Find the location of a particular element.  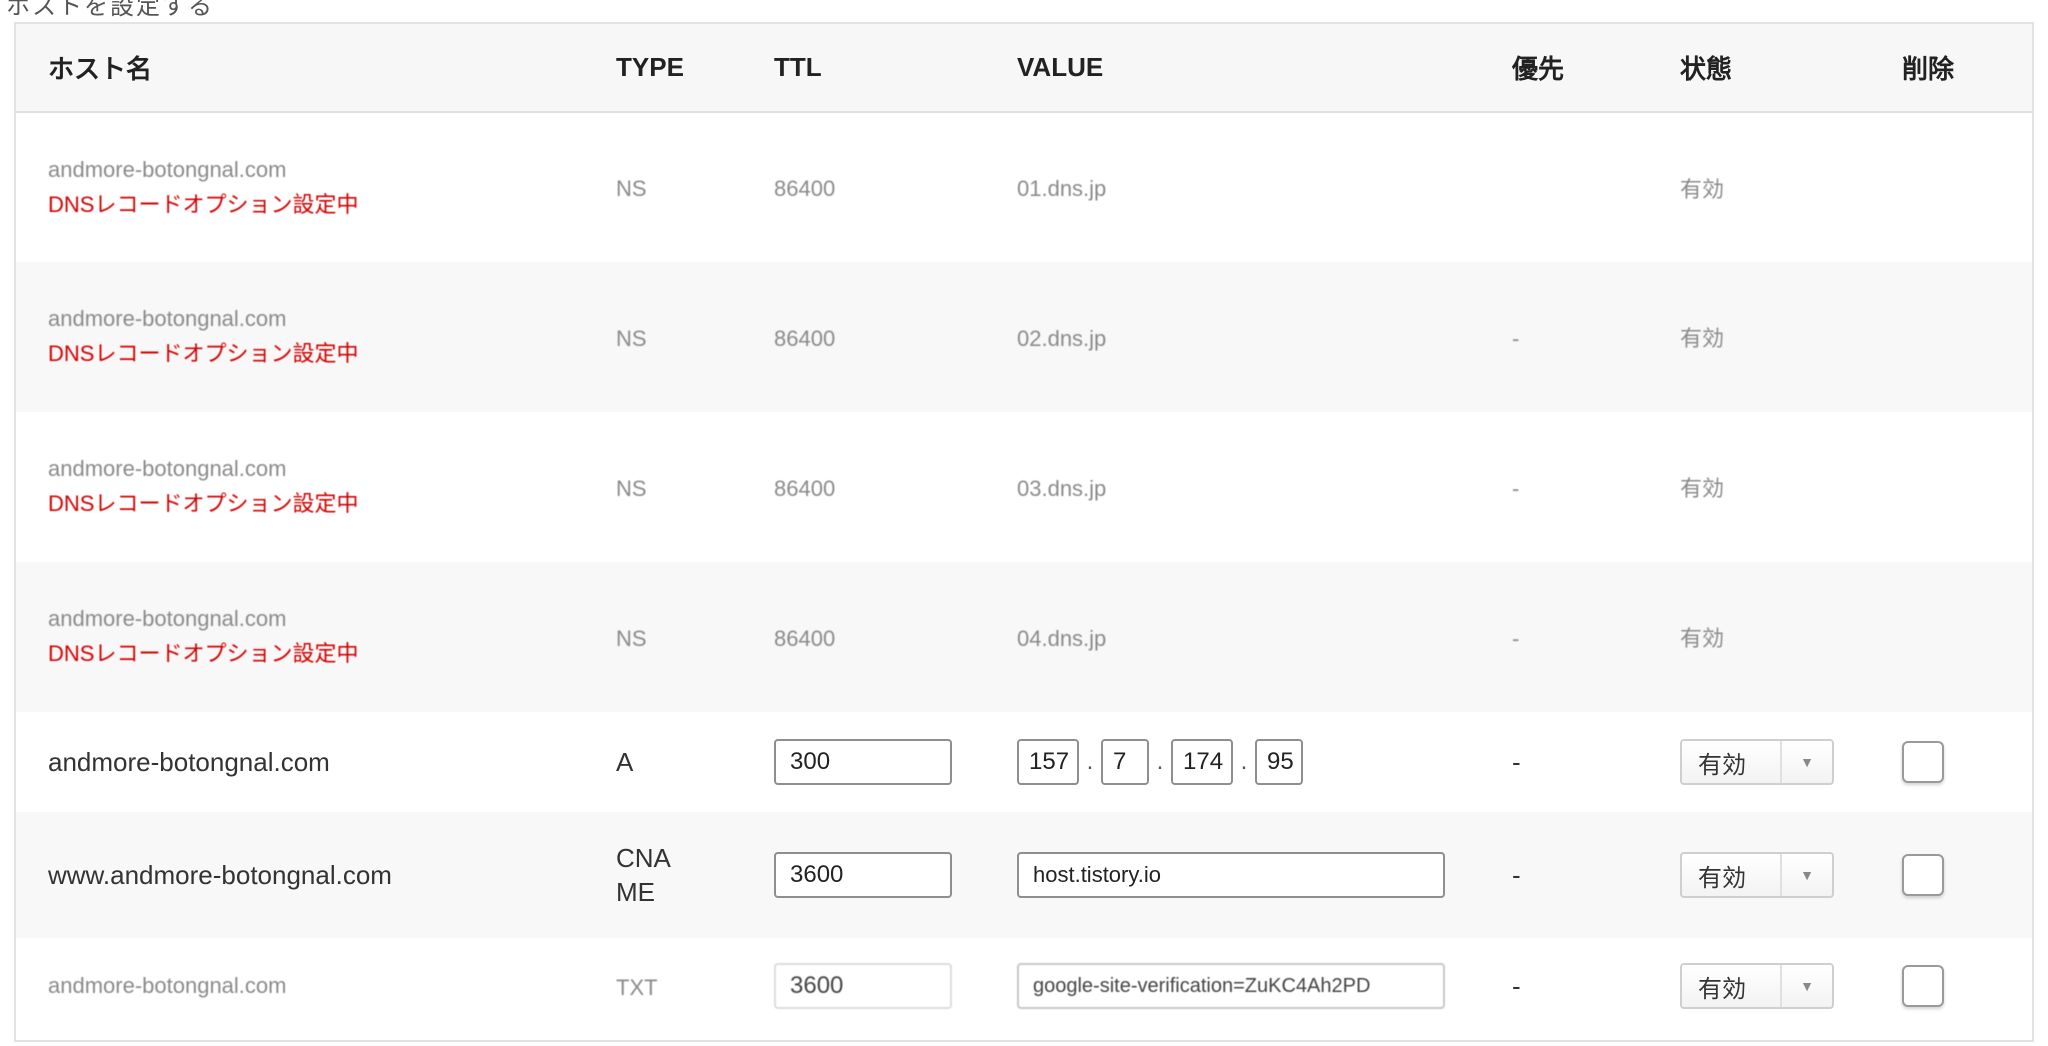

a-type: A is located at coordinates (625, 761).